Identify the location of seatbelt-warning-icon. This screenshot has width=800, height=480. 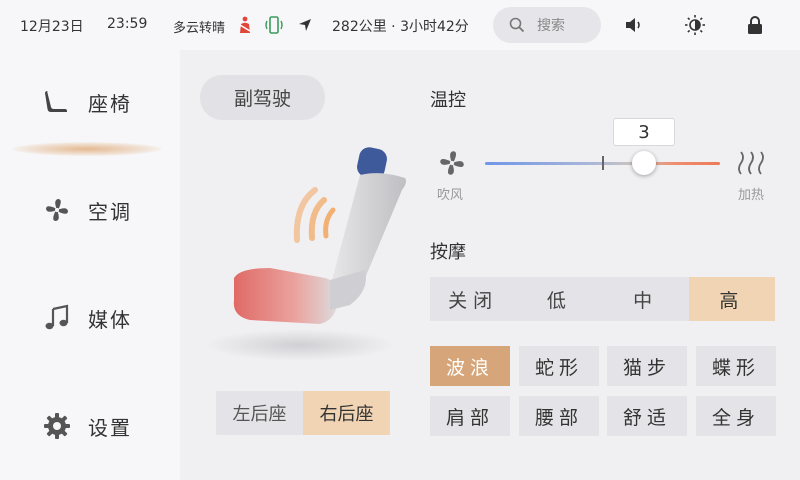
(245, 25).